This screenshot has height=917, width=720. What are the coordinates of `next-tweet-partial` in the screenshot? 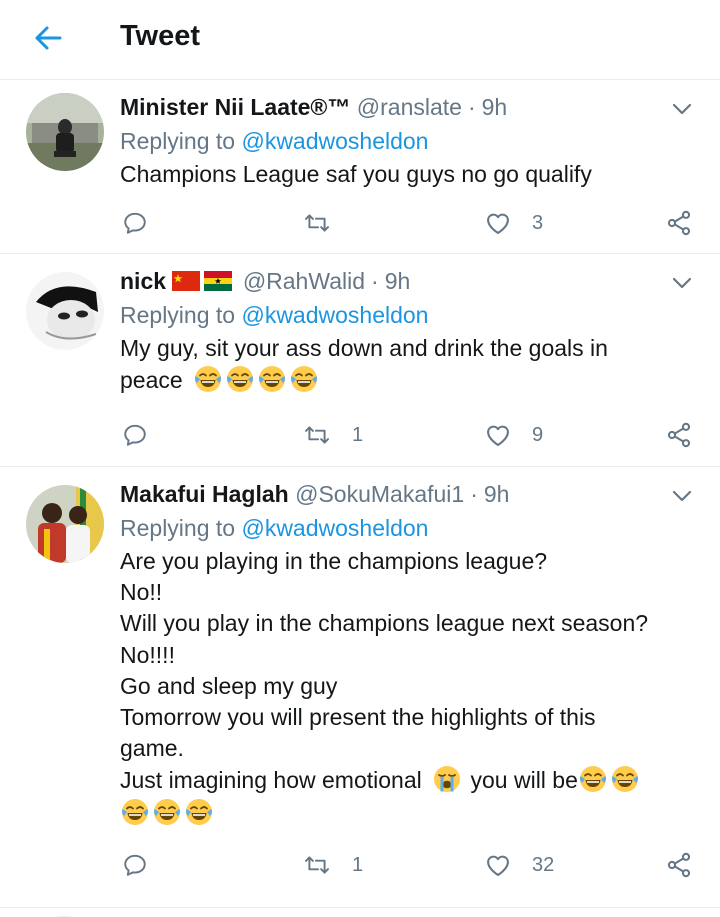 It's located at (360, 912).